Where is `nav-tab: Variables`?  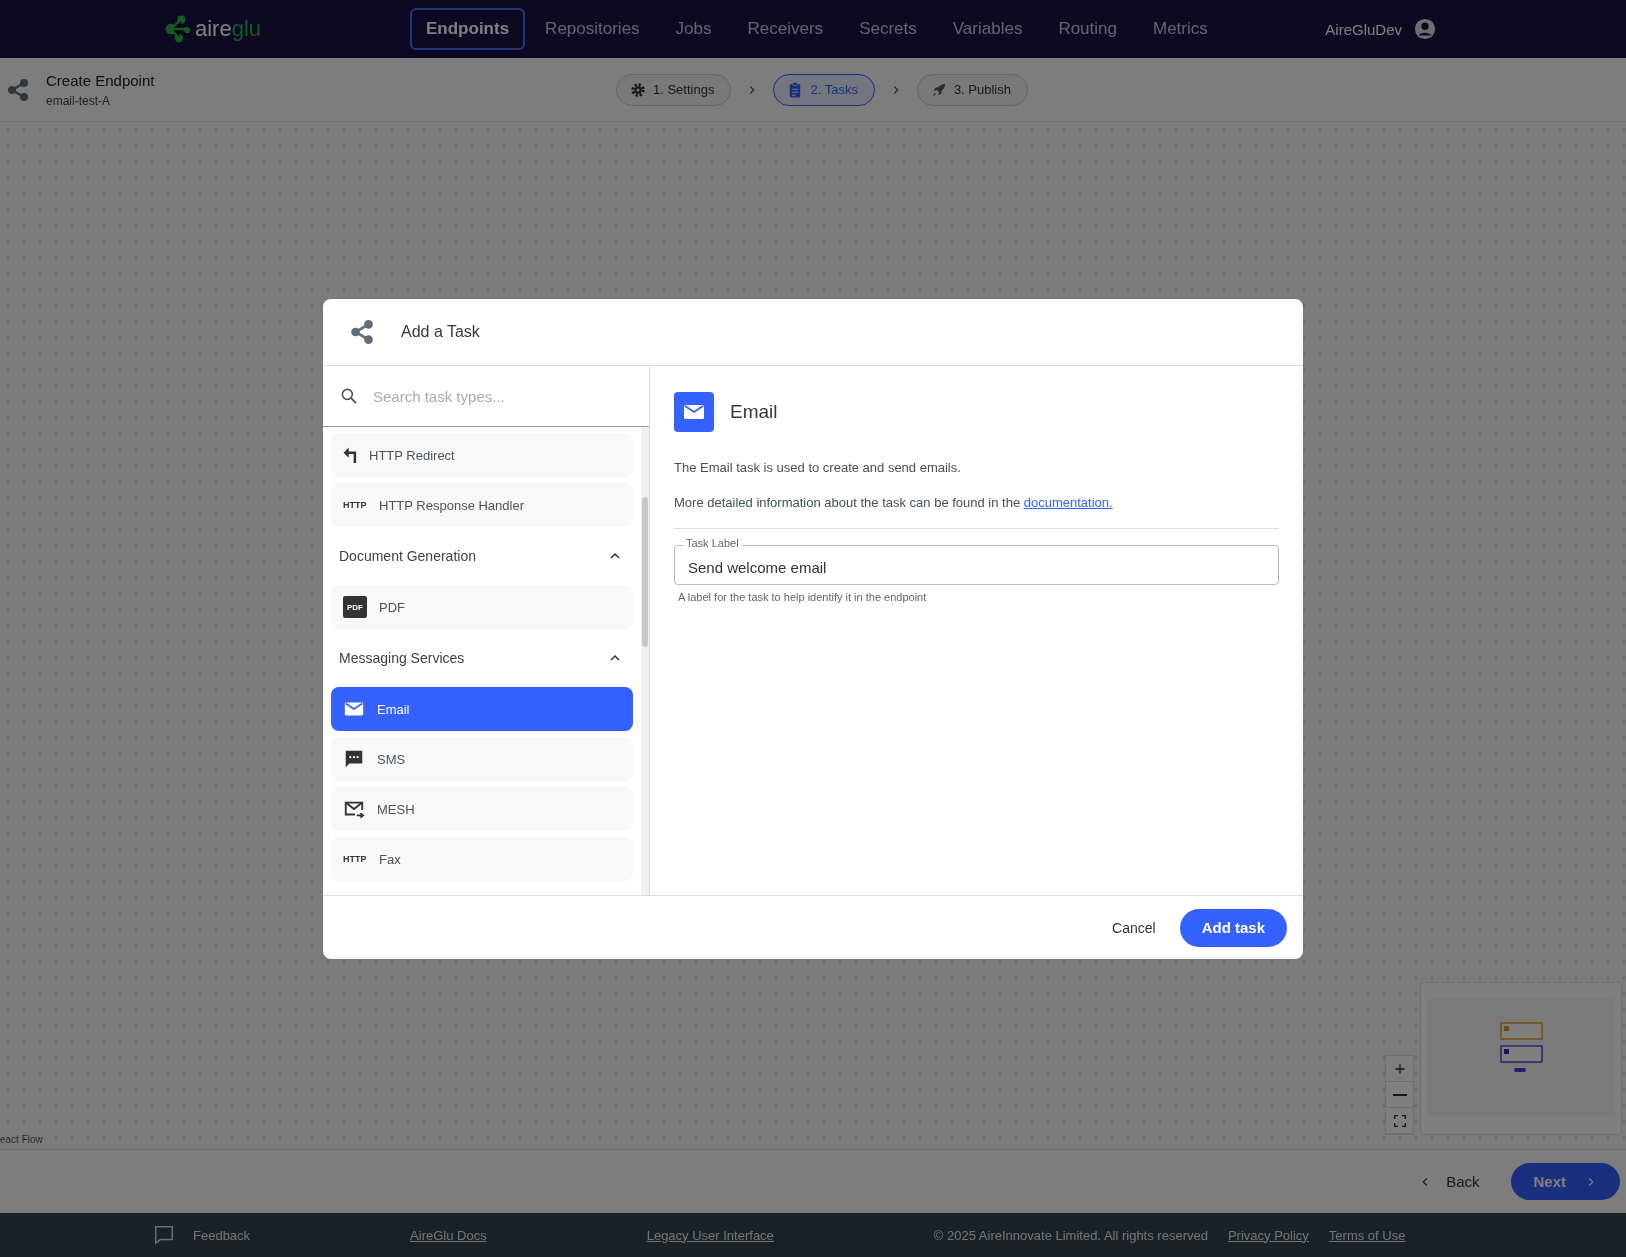 nav-tab: Variables is located at coordinates (987, 29).